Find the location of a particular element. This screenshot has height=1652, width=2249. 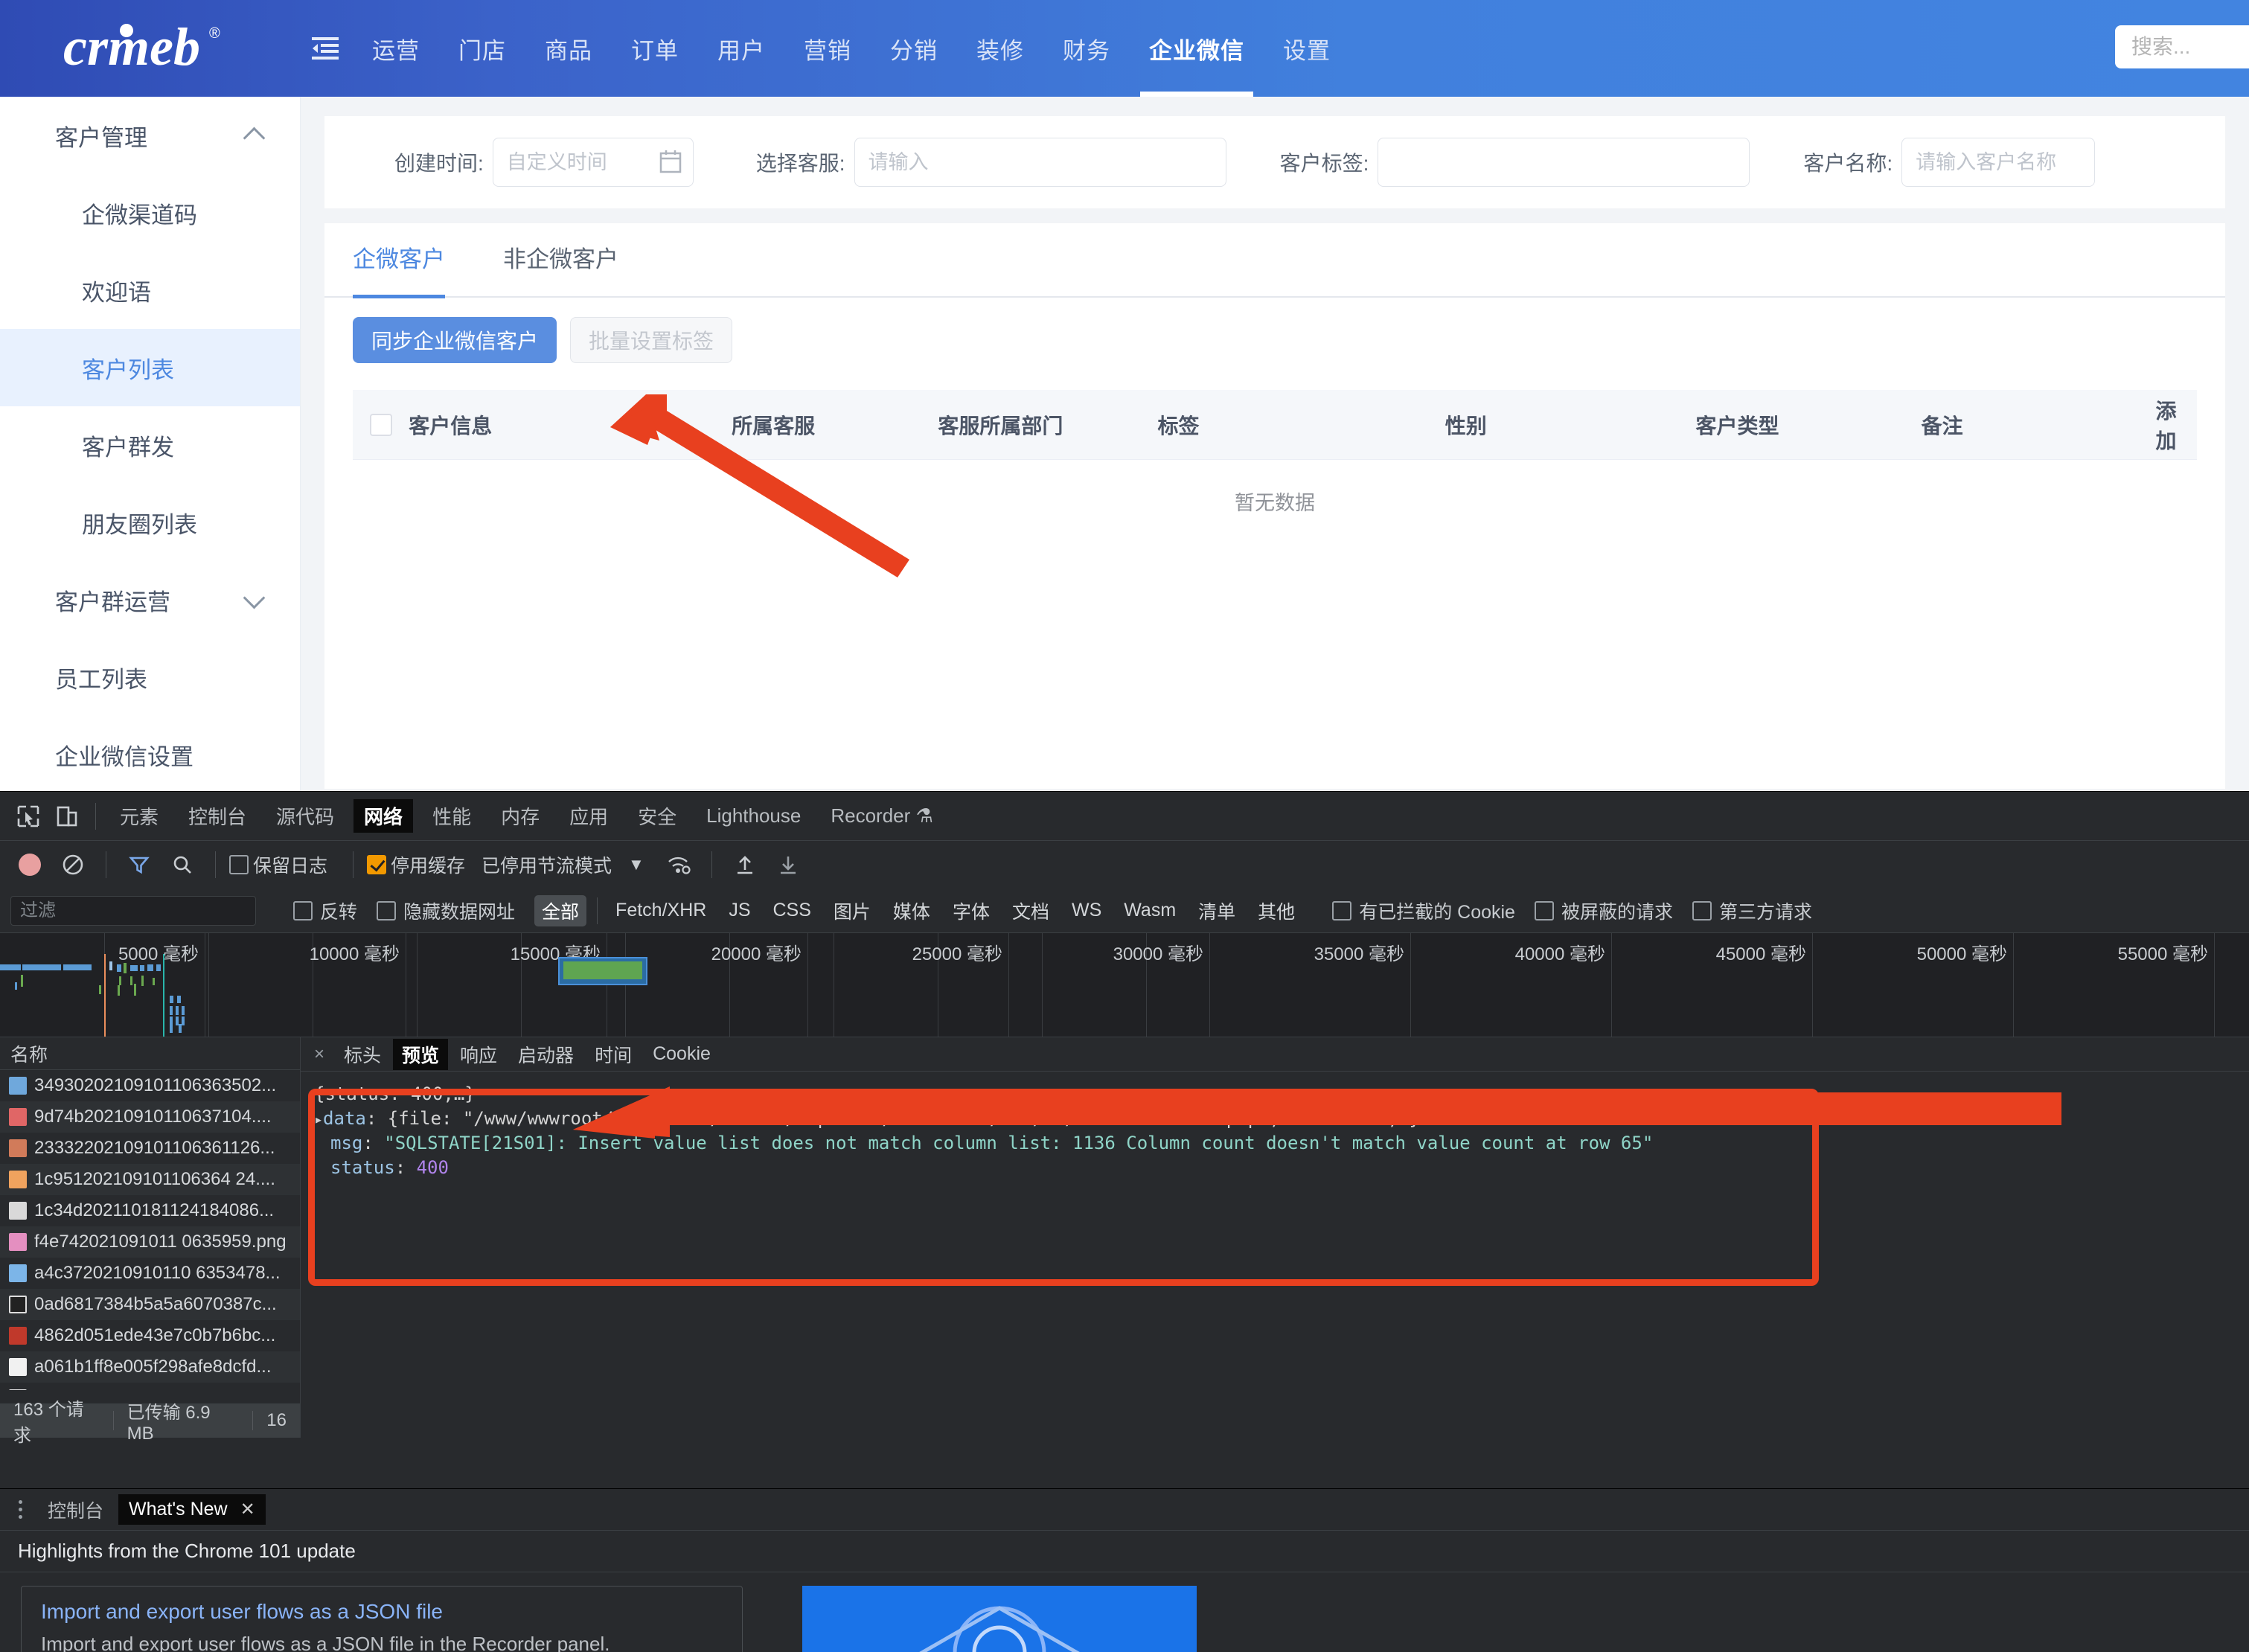

type-filter-css: CSS is located at coordinates (792, 910).